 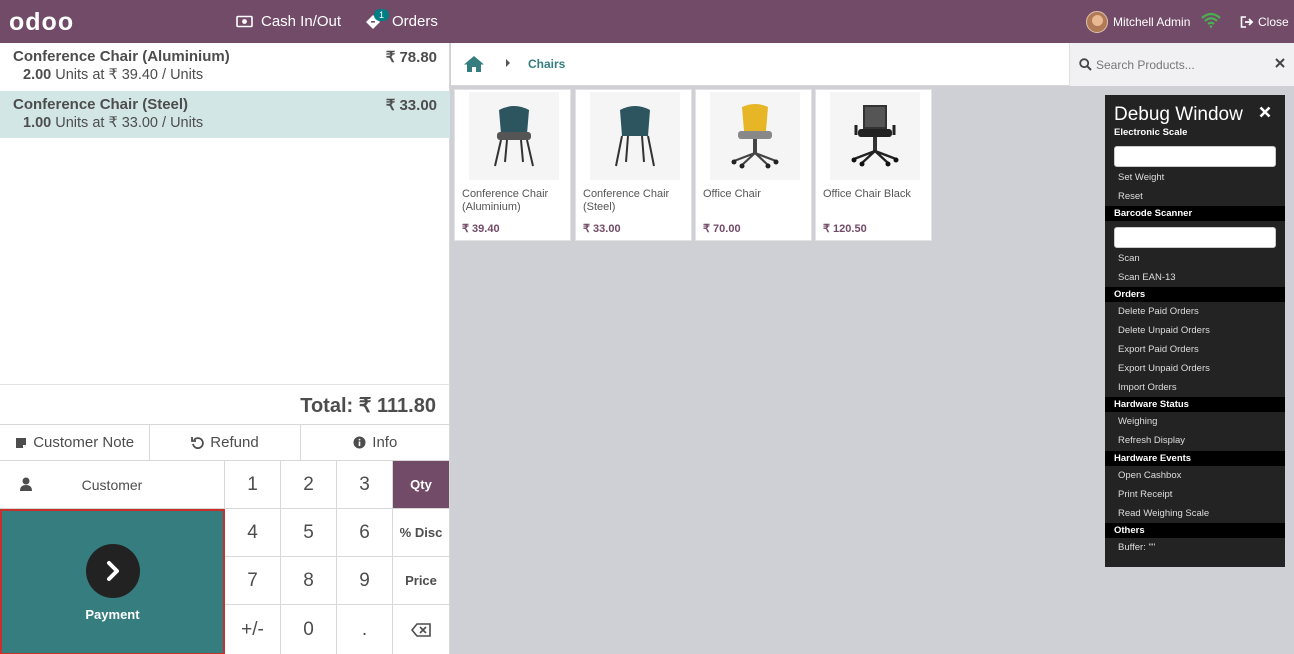 I want to click on home-icon, so click(x=474, y=64).